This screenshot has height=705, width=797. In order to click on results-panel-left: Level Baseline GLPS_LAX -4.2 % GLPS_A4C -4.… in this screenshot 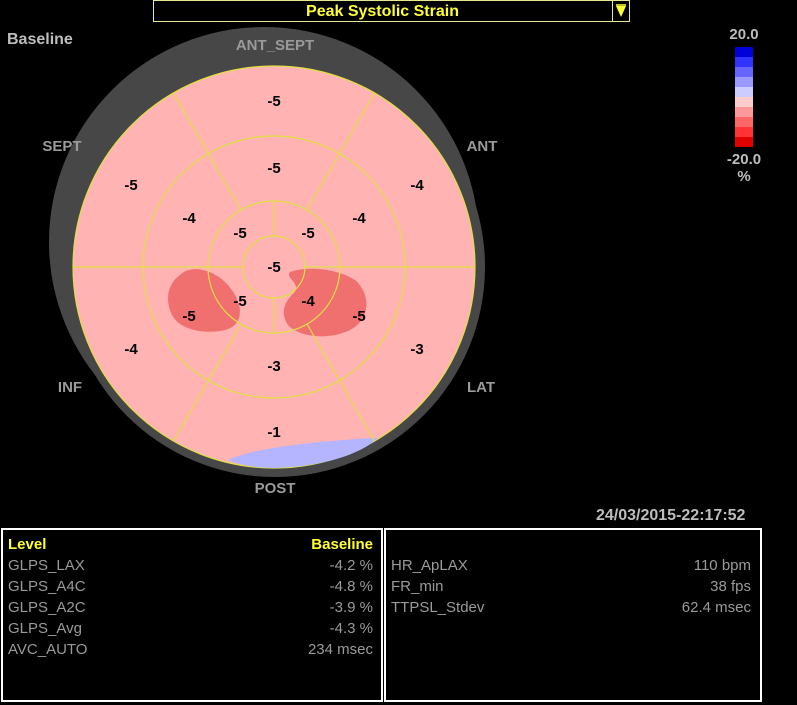, I will do `click(192, 615)`.